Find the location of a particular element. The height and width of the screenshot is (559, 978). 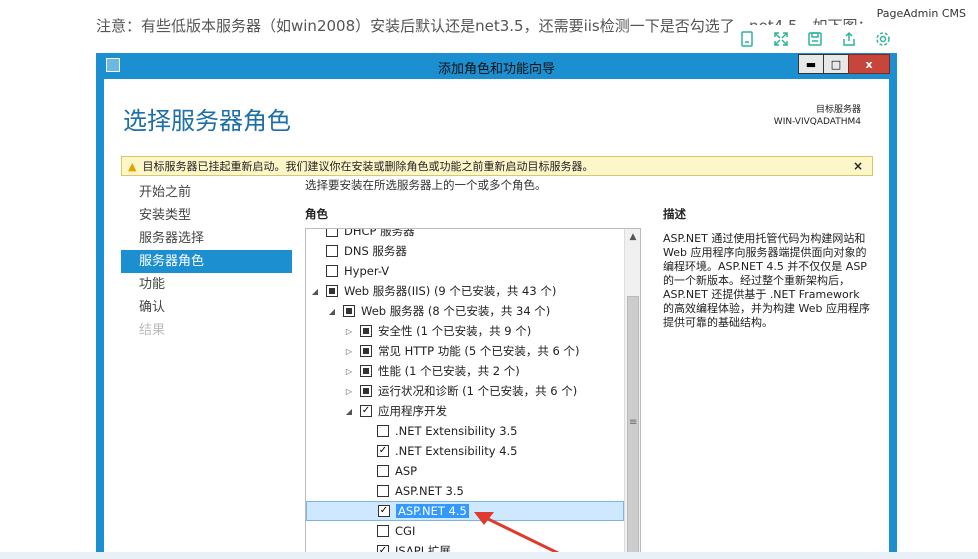

role-tree-row: ◢ Web 服务器 (8 个已安装，共 34 个) is located at coordinates (465, 311).